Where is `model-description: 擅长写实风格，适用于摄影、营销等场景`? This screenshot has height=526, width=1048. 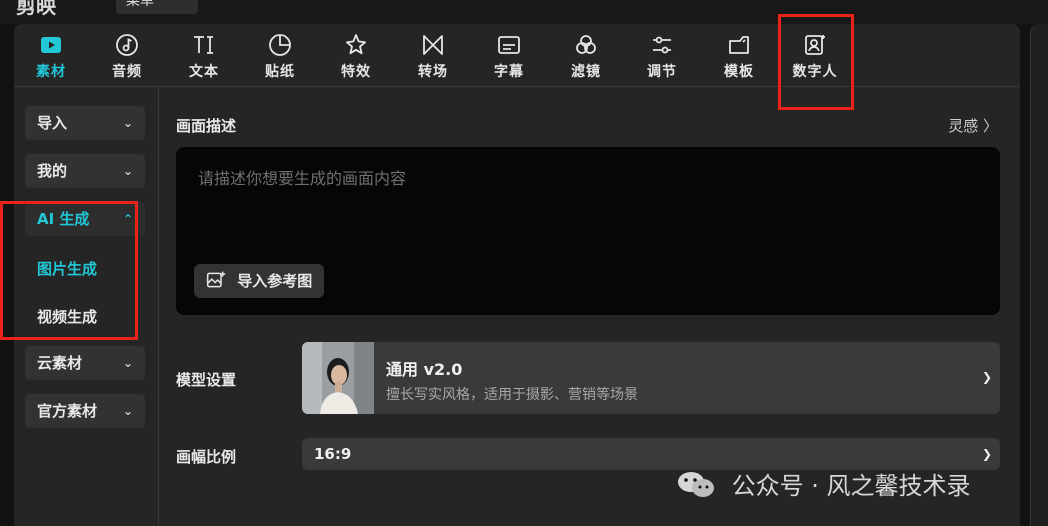 model-description: 擅长写实风格，适用于摄影、营销等场景 is located at coordinates (512, 395).